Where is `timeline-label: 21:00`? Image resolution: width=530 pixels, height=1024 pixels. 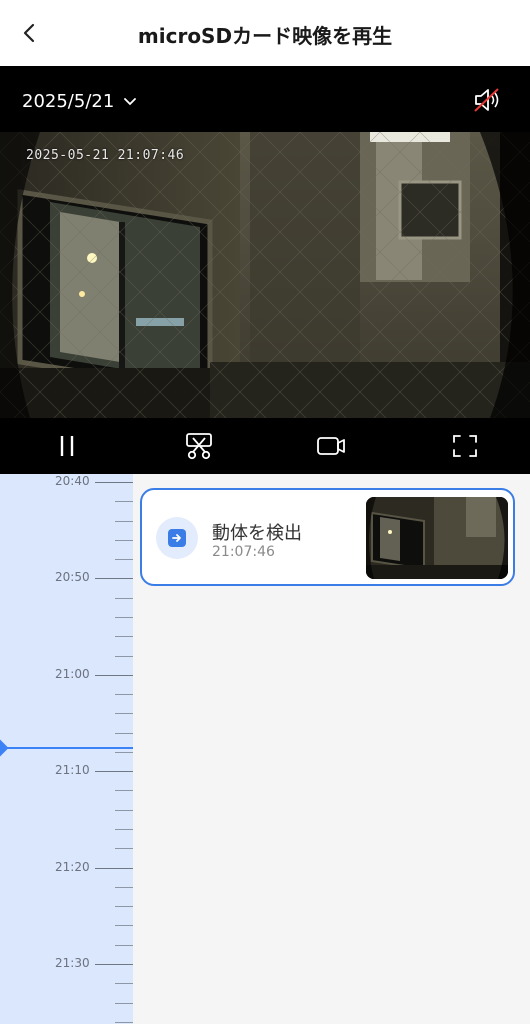 timeline-label: 21:00 is located at coordinates (72, 673).